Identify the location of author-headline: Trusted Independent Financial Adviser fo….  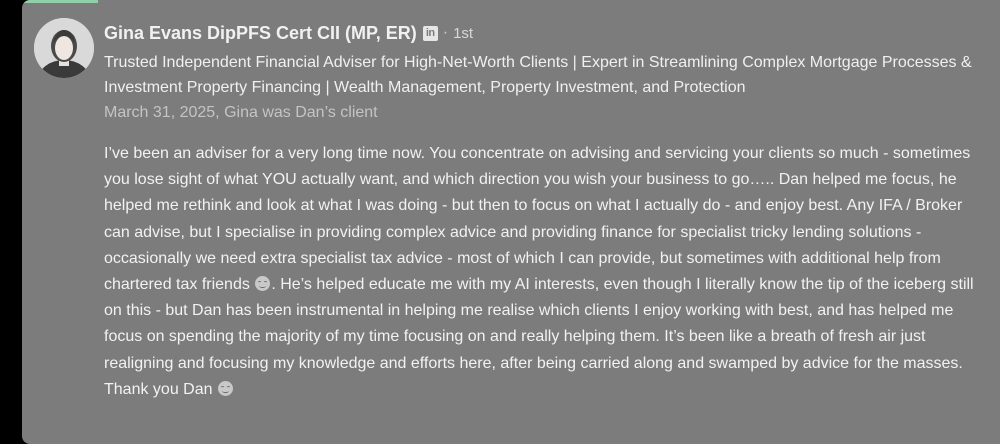
(538, 75).